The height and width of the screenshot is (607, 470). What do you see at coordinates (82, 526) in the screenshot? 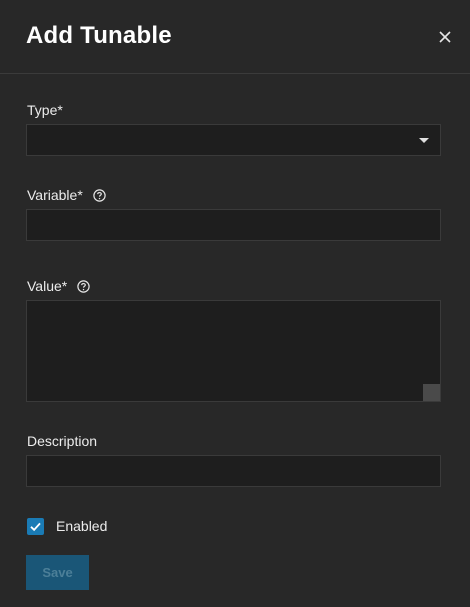
I see `enabled-label: Enabled` at bounding box center [82, 526].